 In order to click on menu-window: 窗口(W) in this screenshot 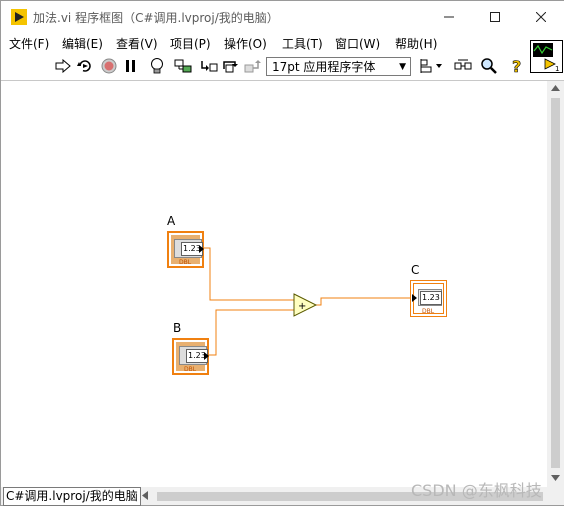, I will do `click(357, 43)`.